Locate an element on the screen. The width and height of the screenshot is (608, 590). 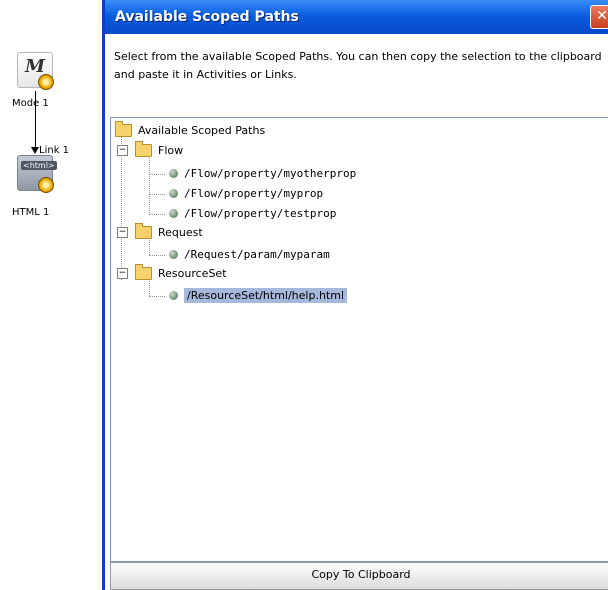
mode-node: M is located at coordinates (36, 71).